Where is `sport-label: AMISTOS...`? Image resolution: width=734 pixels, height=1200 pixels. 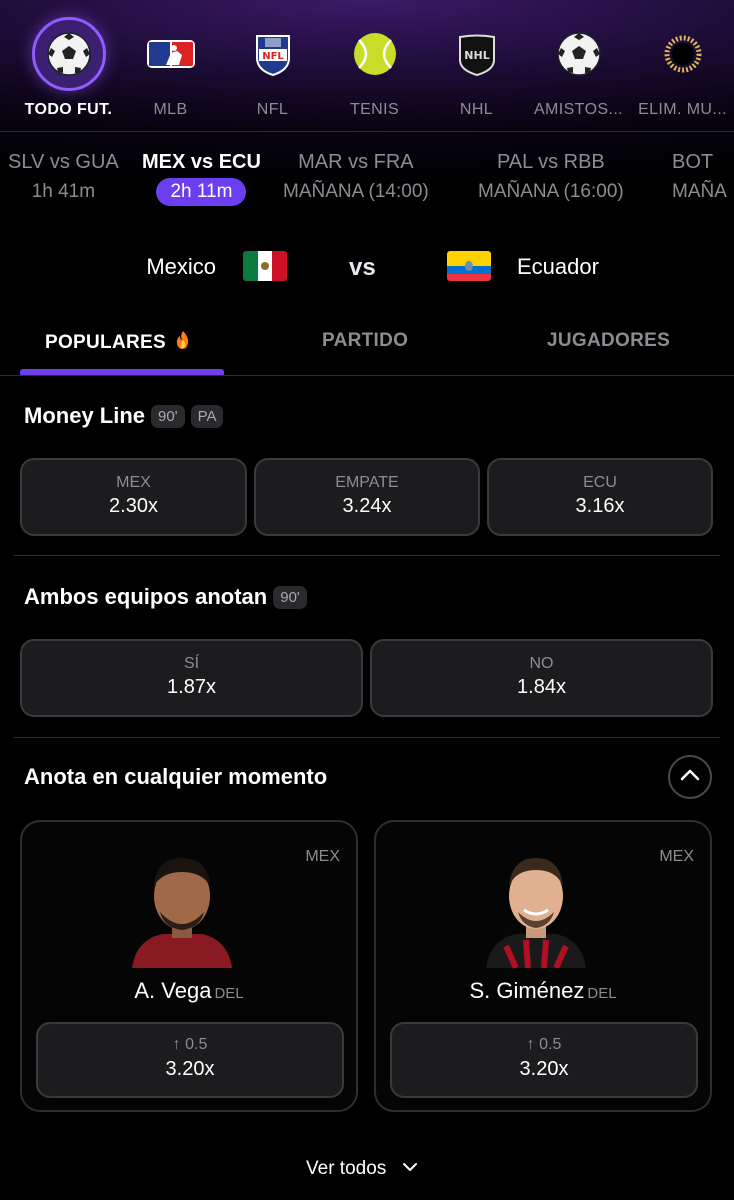 sport-label: AMISTOS... is located at coordinates (578, 109).